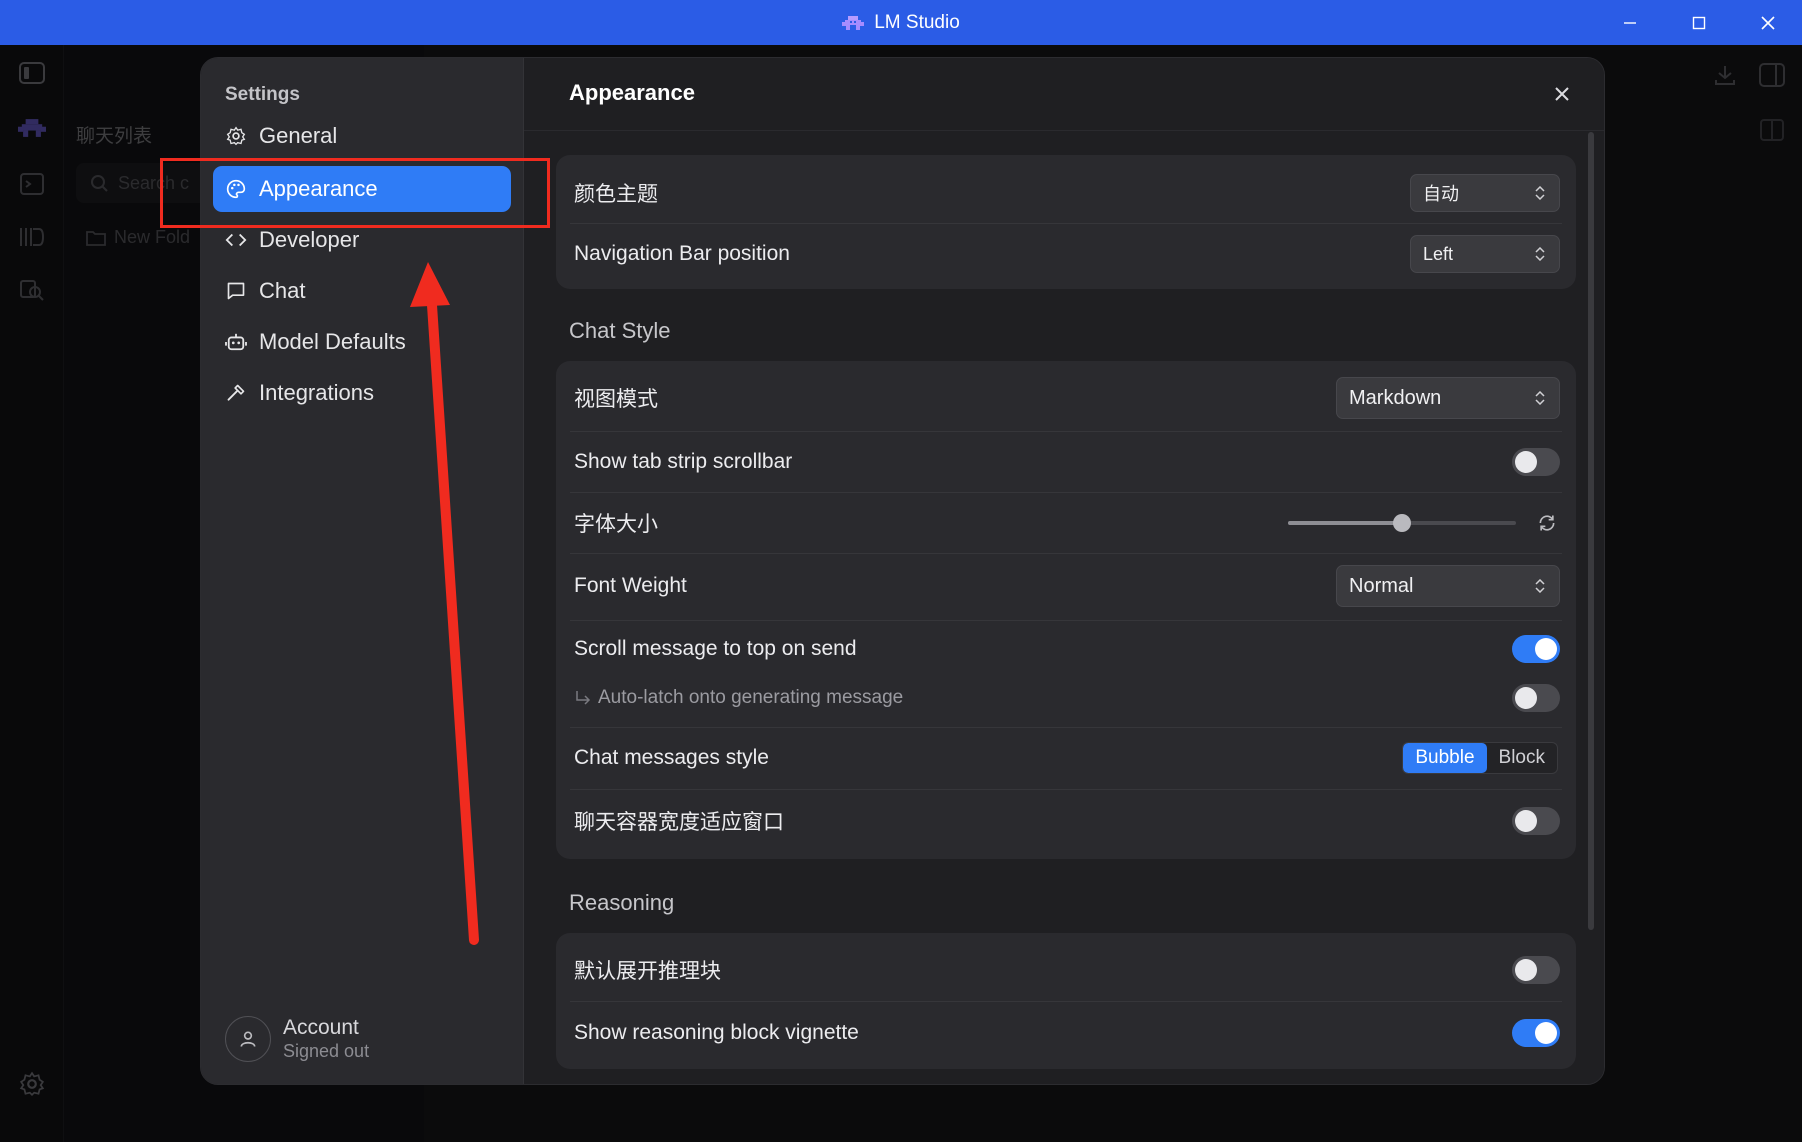 The image size is (1802, 1142). Describe the element at coordinates (362, 291) in the screenshot. I see `nav-chat: Chat` at that location.